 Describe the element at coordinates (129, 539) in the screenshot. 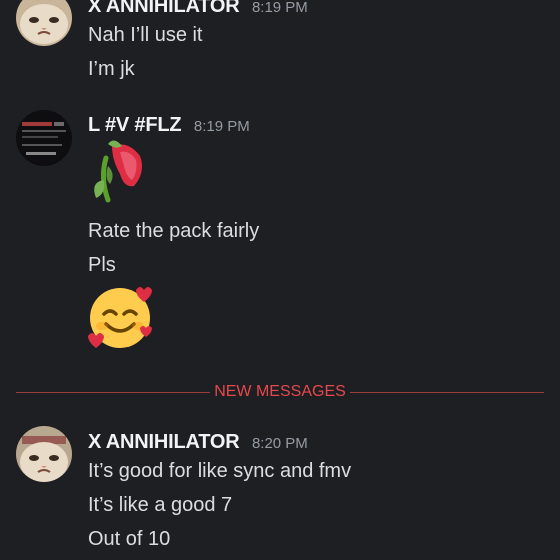

I see `message-text: Out of 10` at that location.